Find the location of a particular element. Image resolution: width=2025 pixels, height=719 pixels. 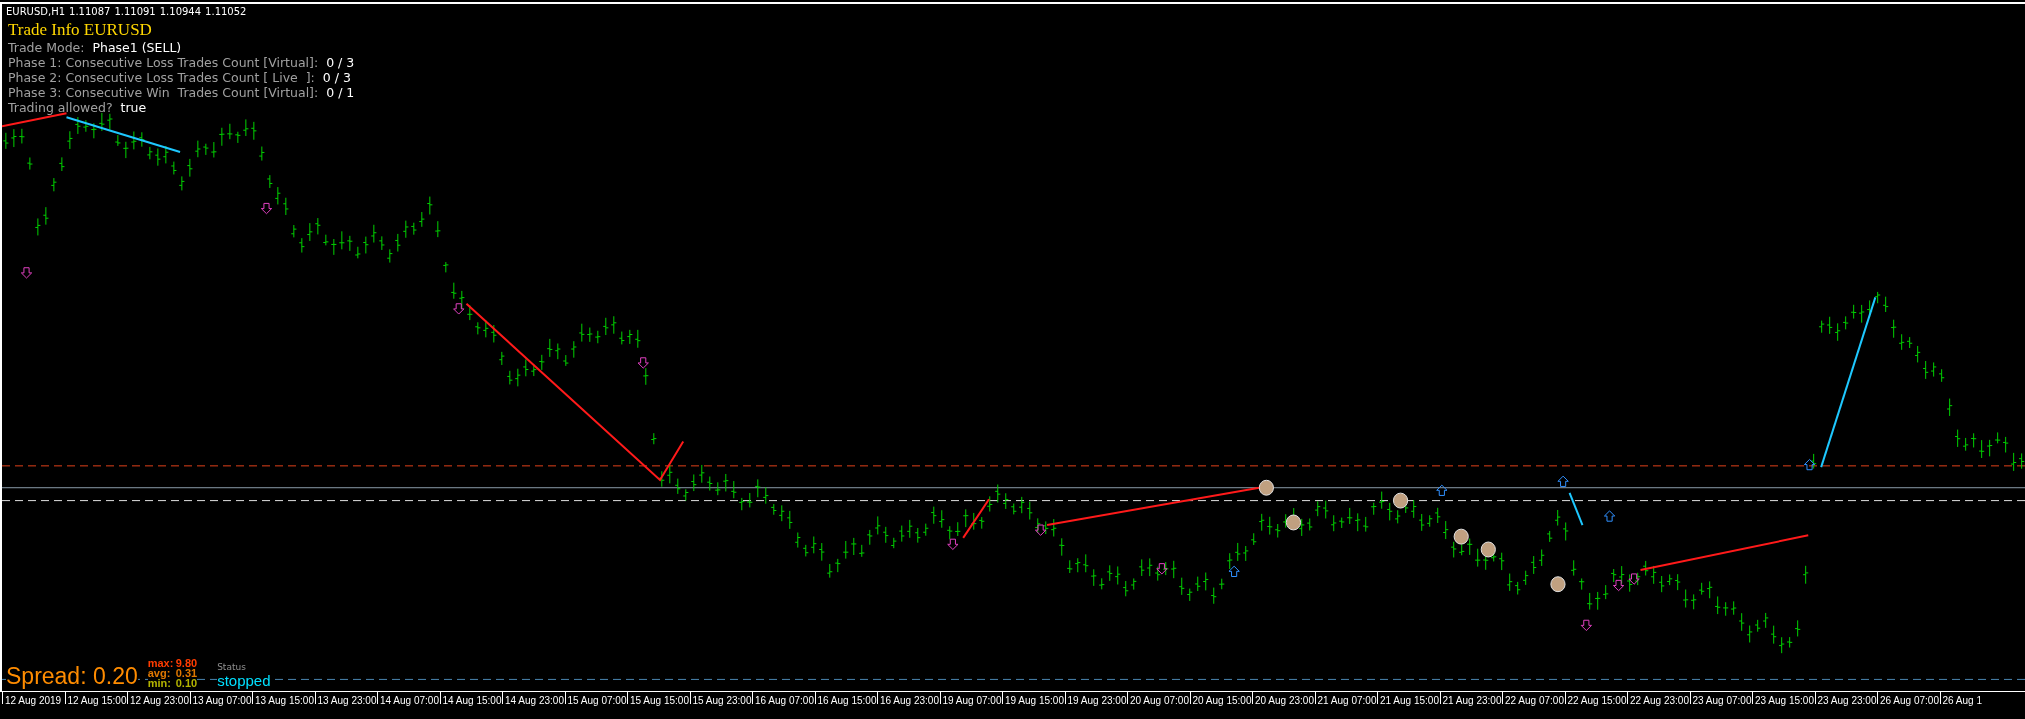

info-label: Phase 3: Consecutive Win Trades Count [Virtual]: is located at coordinates (163, 92).